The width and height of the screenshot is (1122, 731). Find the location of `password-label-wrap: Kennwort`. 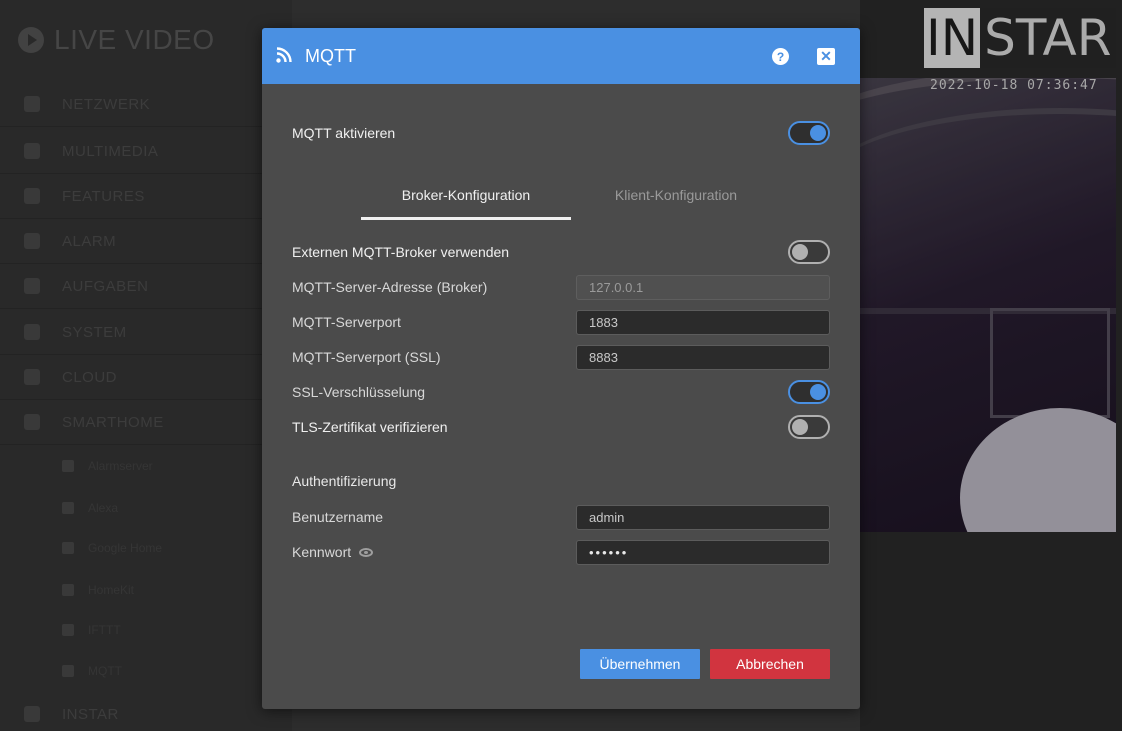

password-label-wrap: Kennwort is located at coordinates (333, 552).